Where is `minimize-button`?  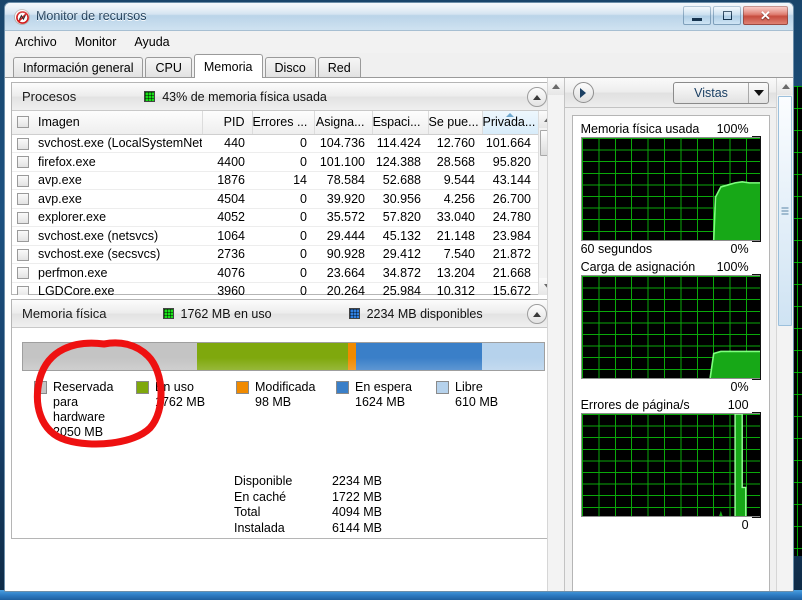
minimize-button is located at coordinates (697, 15).